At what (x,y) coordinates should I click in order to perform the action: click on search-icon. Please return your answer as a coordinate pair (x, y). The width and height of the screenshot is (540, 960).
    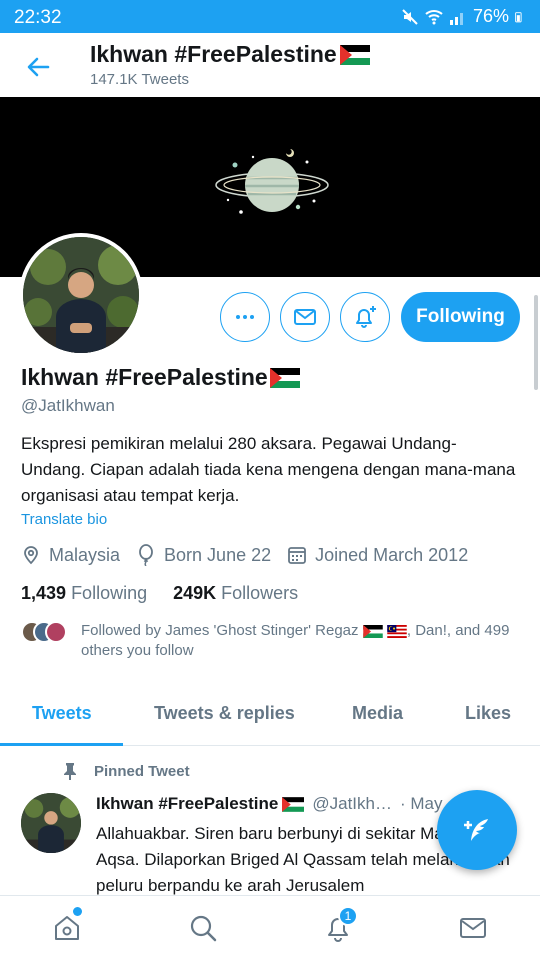
    Looking at the image, I should click on (203, 928).